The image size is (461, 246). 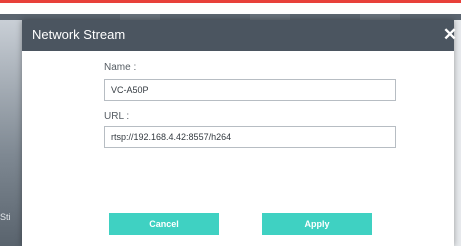 What do you see at coordinates (317, 224) in the screenshot?
I see `apply-button: Apply` at bounding box center [317, 224].